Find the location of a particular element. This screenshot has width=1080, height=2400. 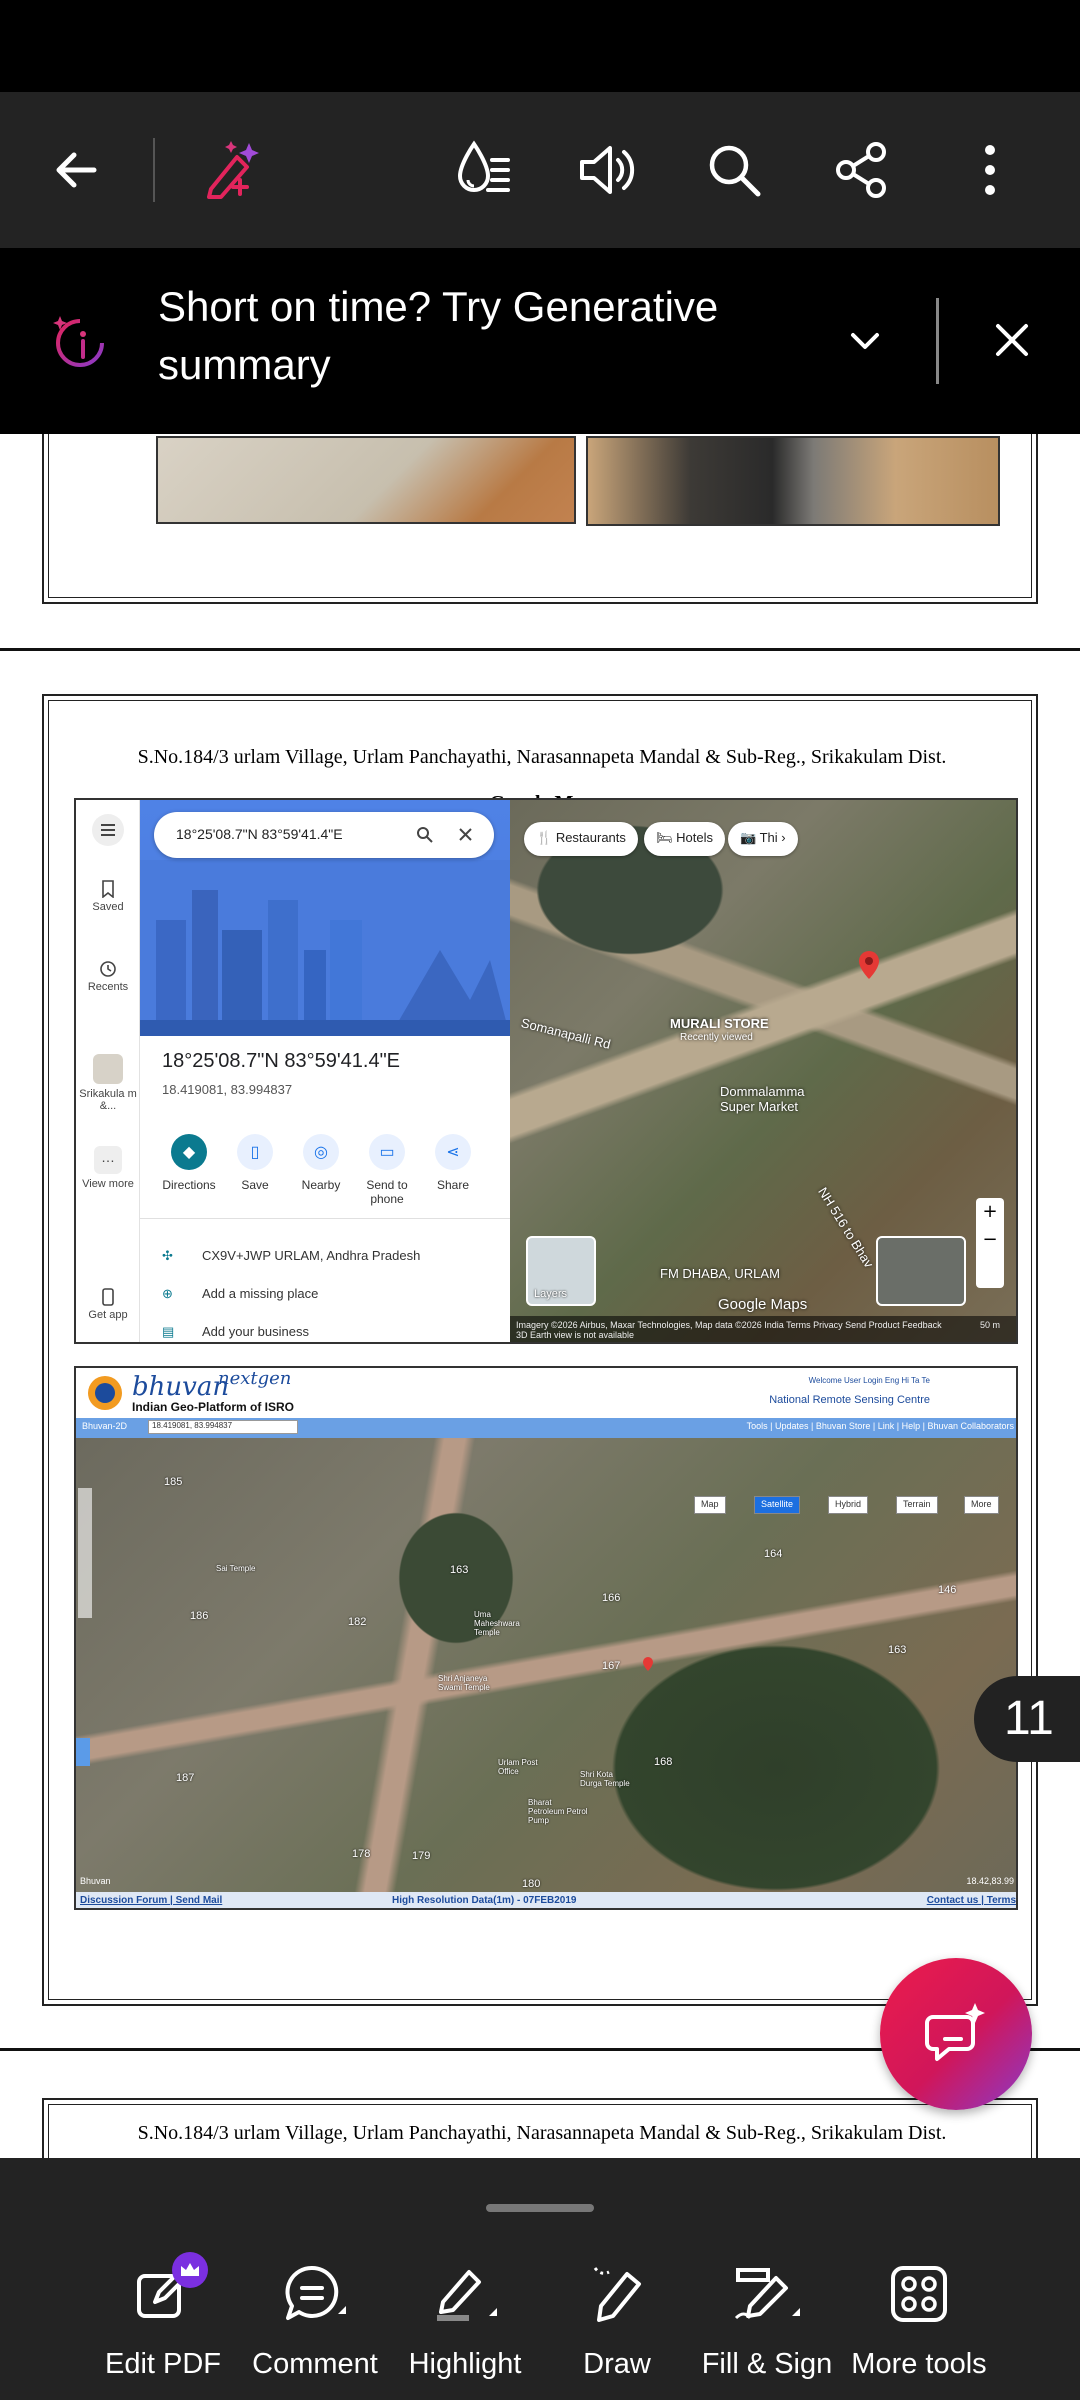

liquid-mode-button is located at coordinates (482, 170).